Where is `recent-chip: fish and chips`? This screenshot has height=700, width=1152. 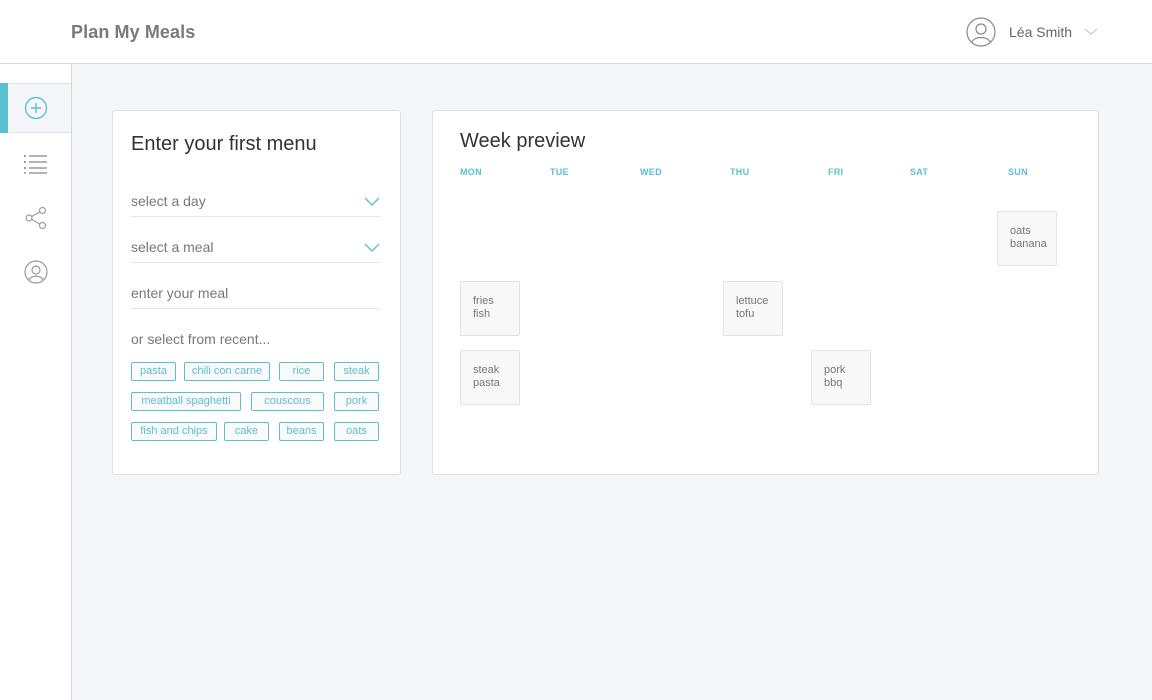 recent-chip: fish and chips is located at coordinates (174, 431).